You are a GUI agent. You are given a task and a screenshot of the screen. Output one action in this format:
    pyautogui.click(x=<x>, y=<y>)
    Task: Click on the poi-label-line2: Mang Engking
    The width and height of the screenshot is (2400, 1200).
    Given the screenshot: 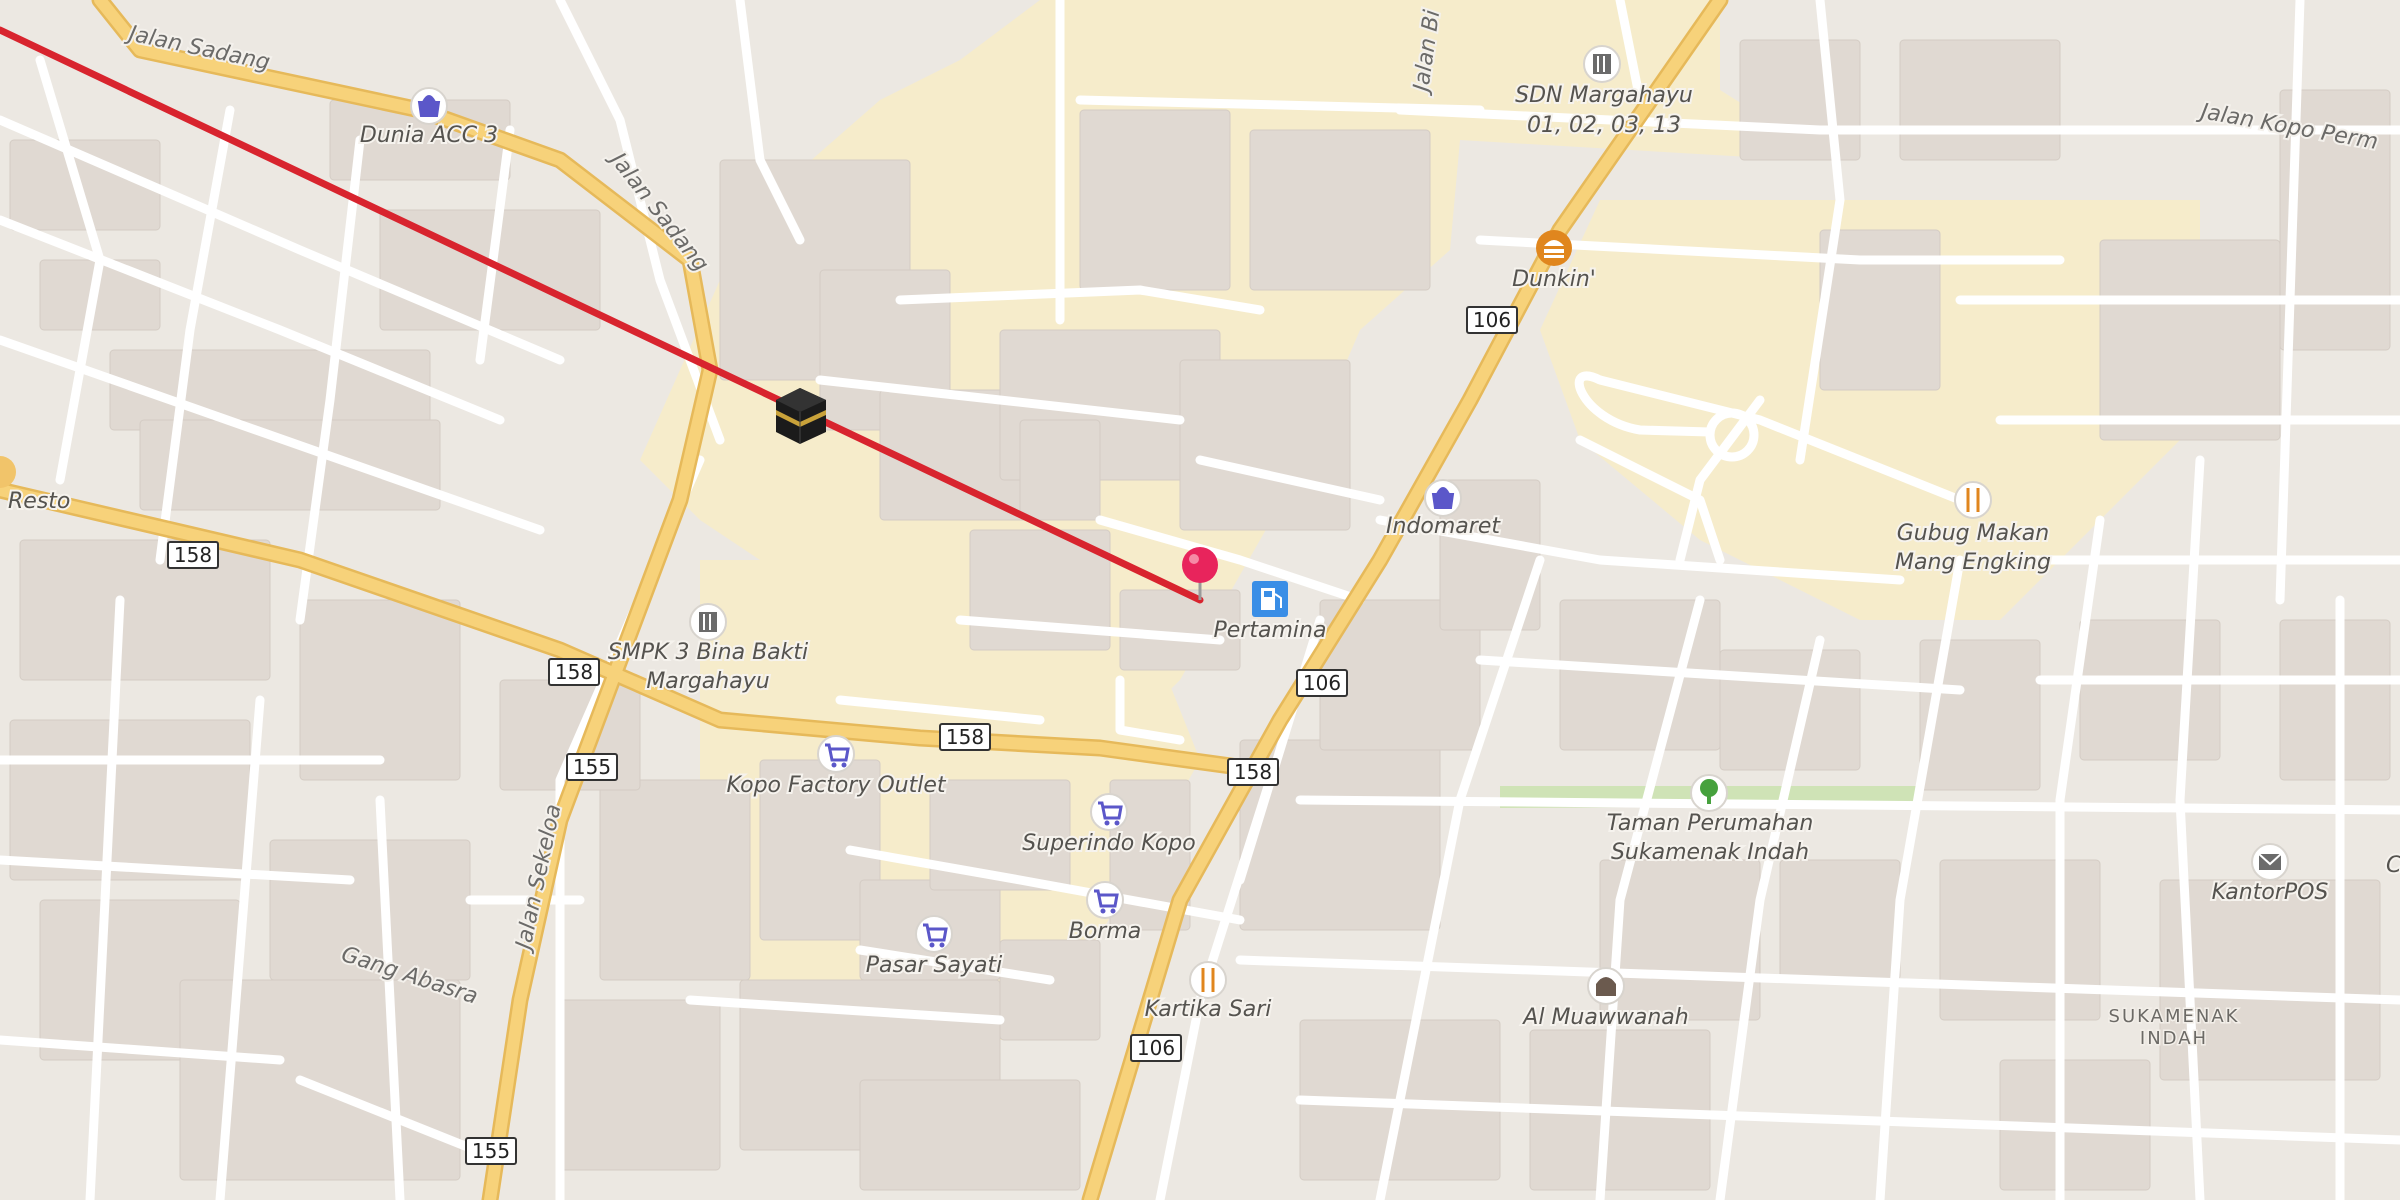 What is the action you would take?
    pyautogui.click(x=1973, y=562)
    